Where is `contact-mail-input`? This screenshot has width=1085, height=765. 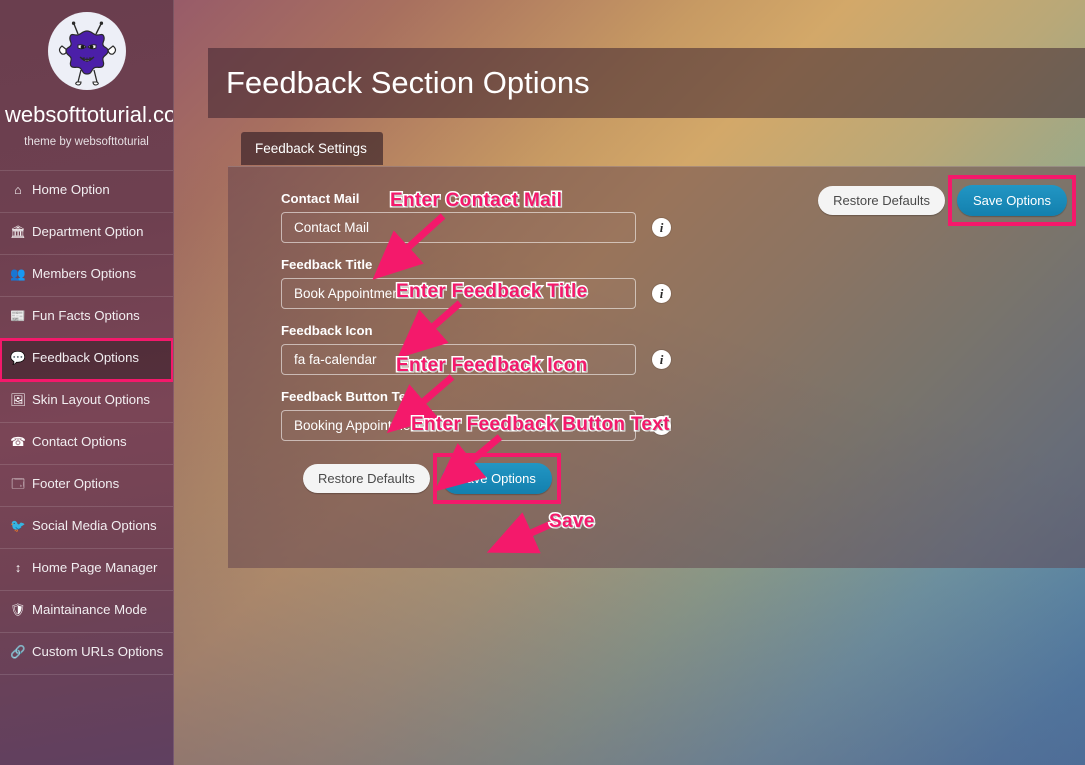
contact-mail-input is located at coordinates (458, 227).